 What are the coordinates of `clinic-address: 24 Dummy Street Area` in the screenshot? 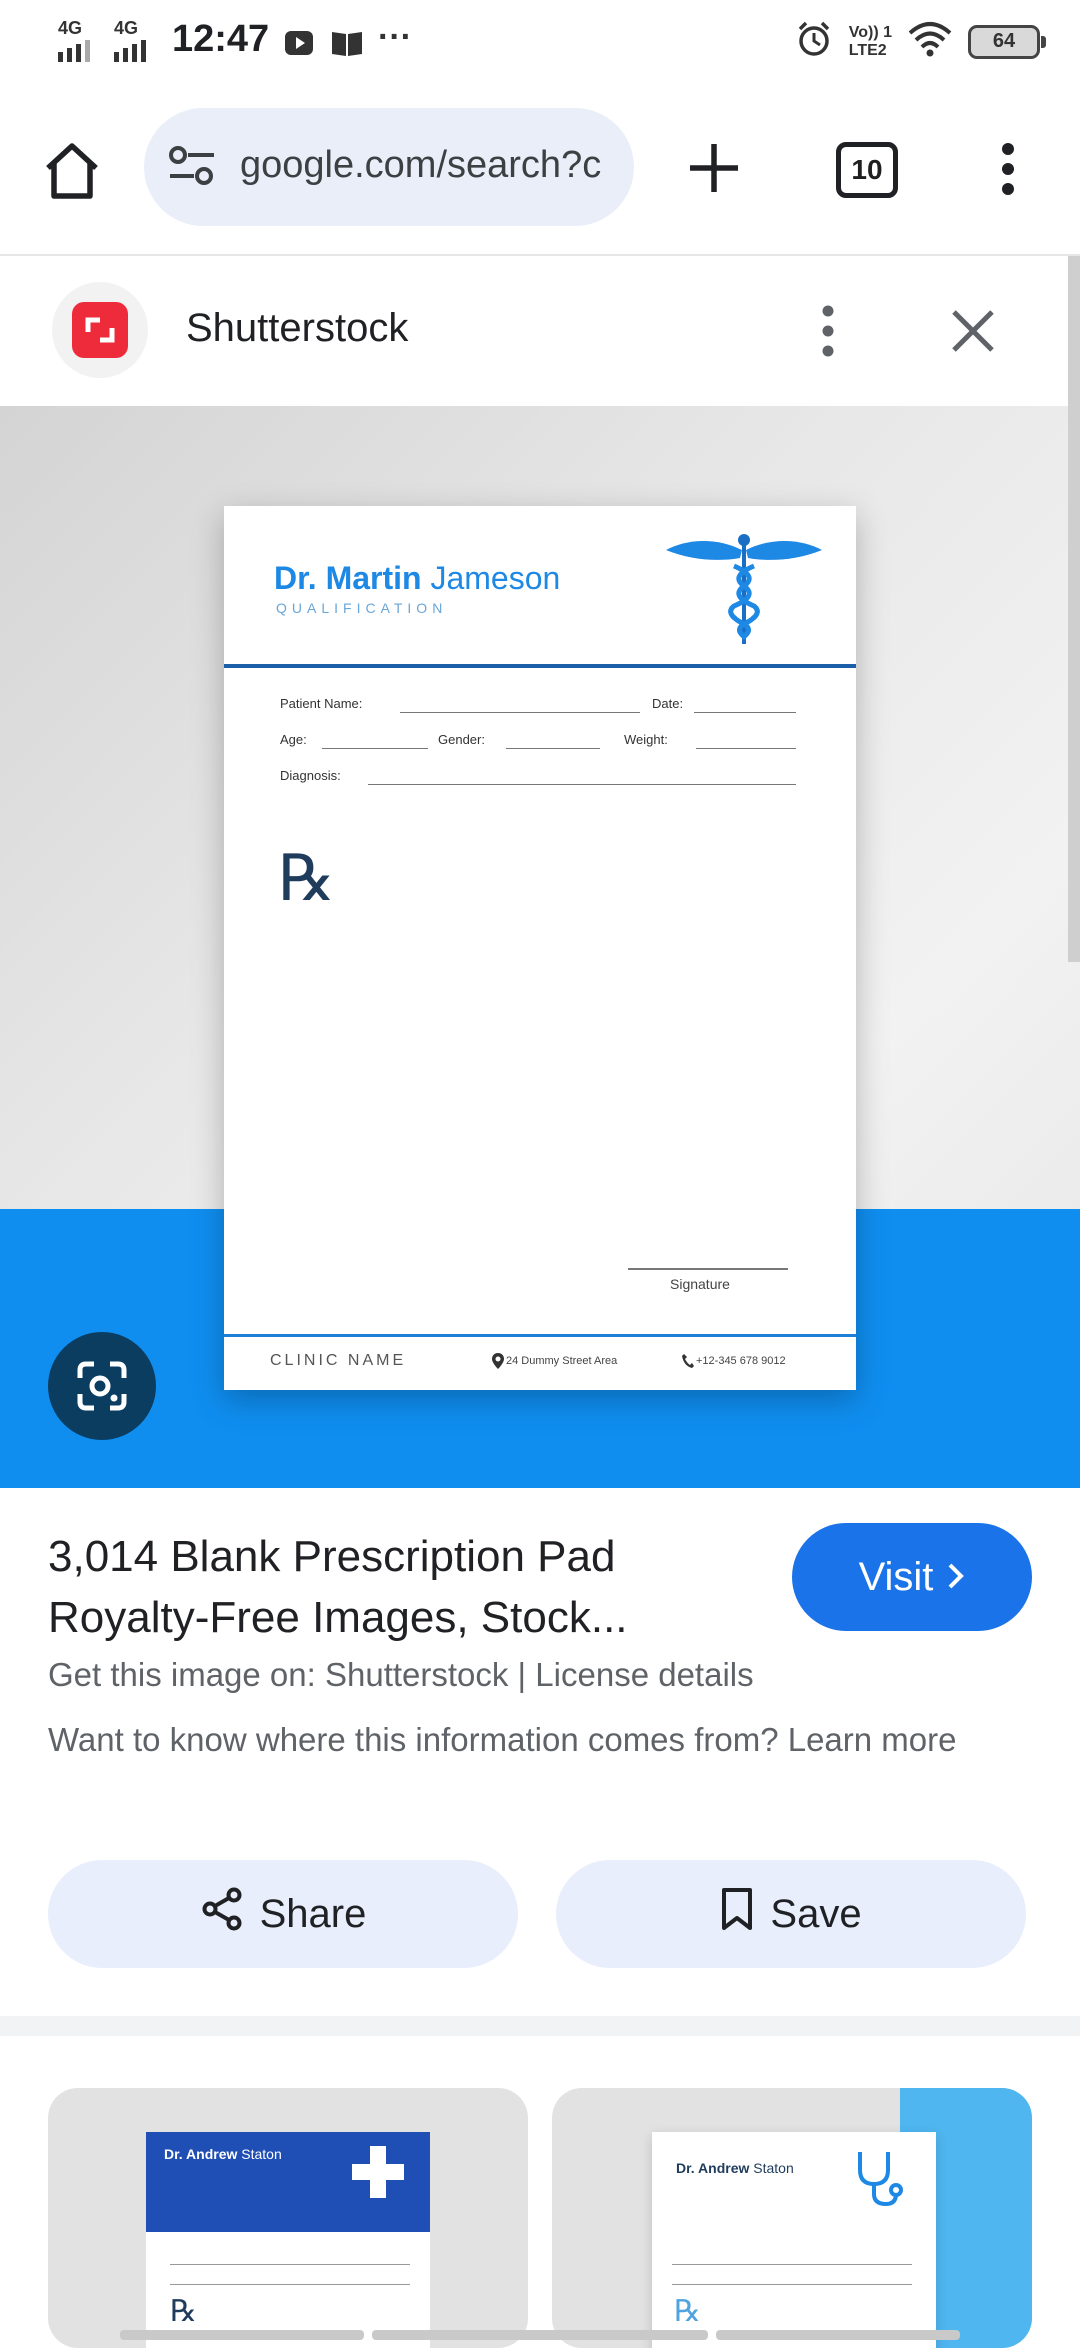 It's located at (562, 1361).